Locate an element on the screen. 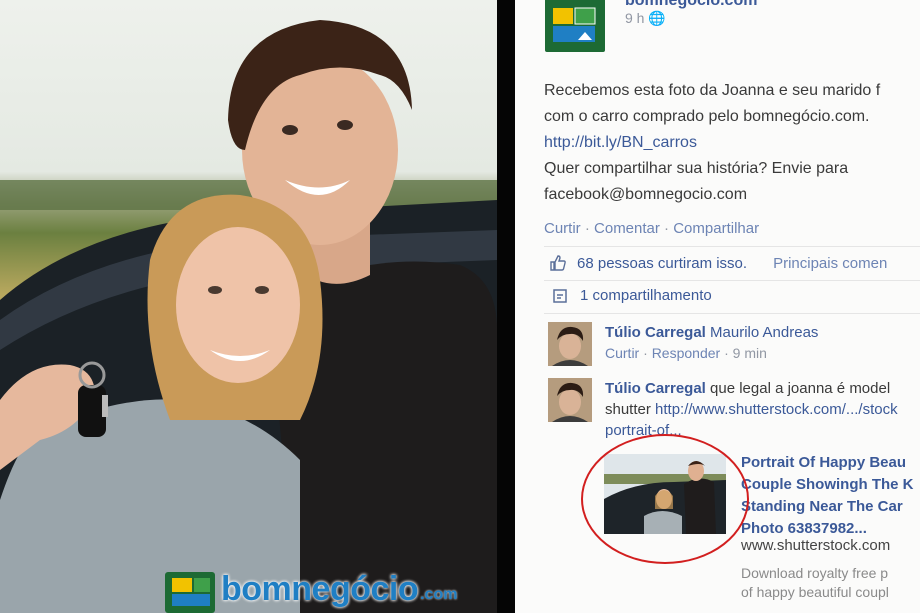  watermark-brand: bomnegócio is located at coordinates (320, 589).